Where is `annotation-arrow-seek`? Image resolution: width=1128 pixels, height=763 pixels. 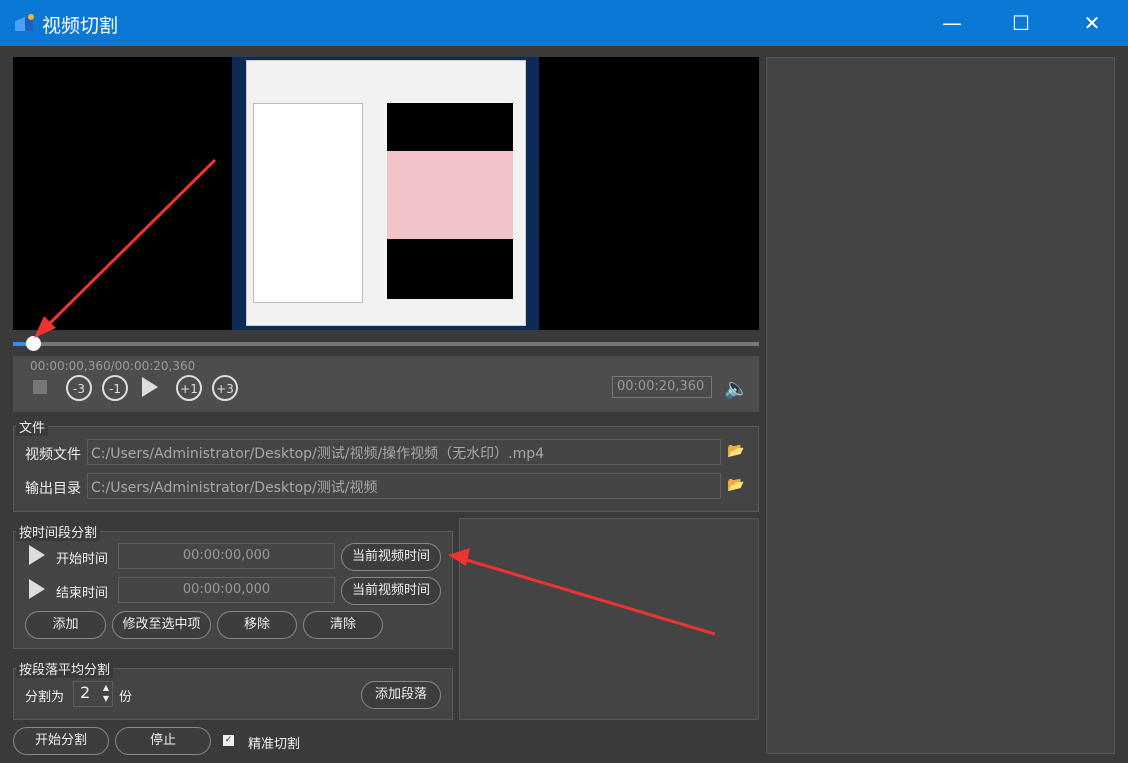 annotation-arrow-seek is located at coordinates (127, 246).